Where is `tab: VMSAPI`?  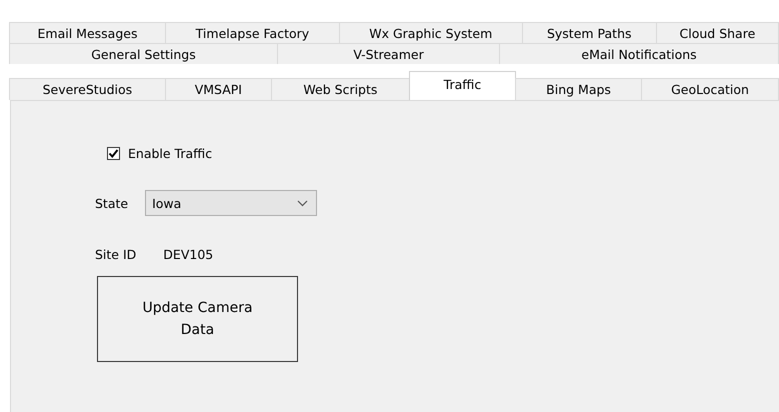 tab: VMSAPI is located at coordinates (218, 89).